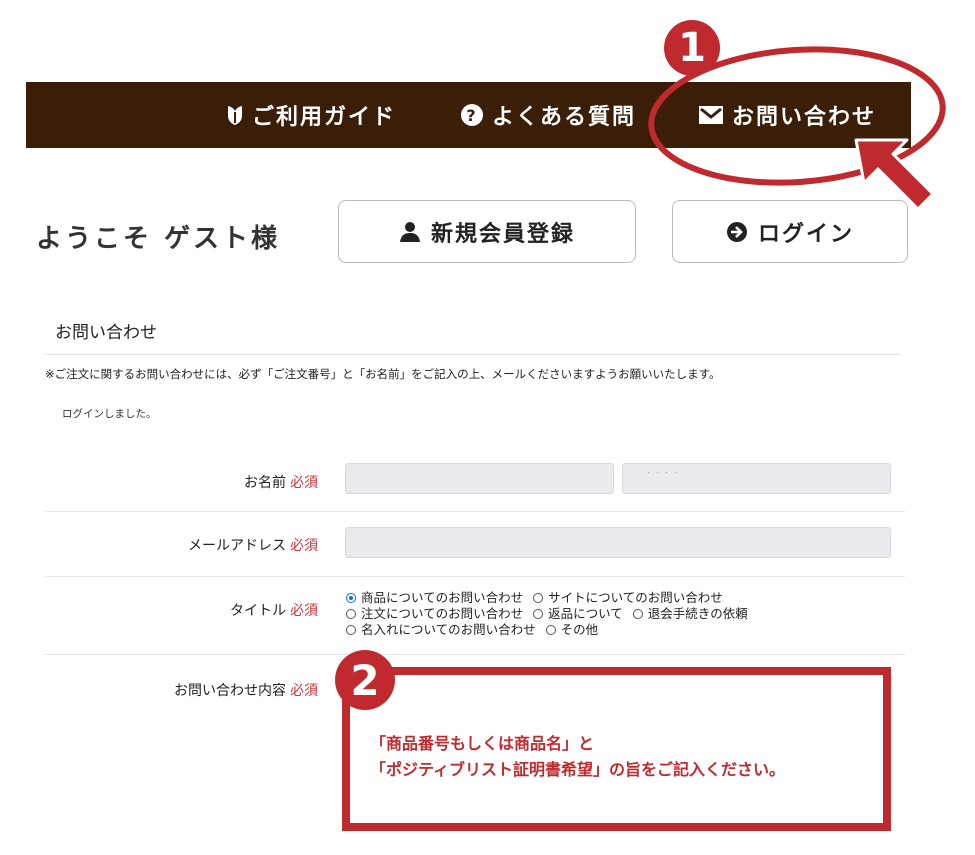 The width and height of the screenshot is (975, 855). Describe the element at coordinates (106, 333) in the screenshot. I see `form-title: お問い合わせ` at that location.